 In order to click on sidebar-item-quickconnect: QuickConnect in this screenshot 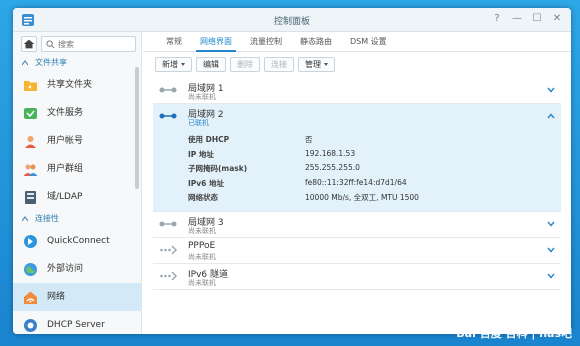, I will do `click(77, 241)`.